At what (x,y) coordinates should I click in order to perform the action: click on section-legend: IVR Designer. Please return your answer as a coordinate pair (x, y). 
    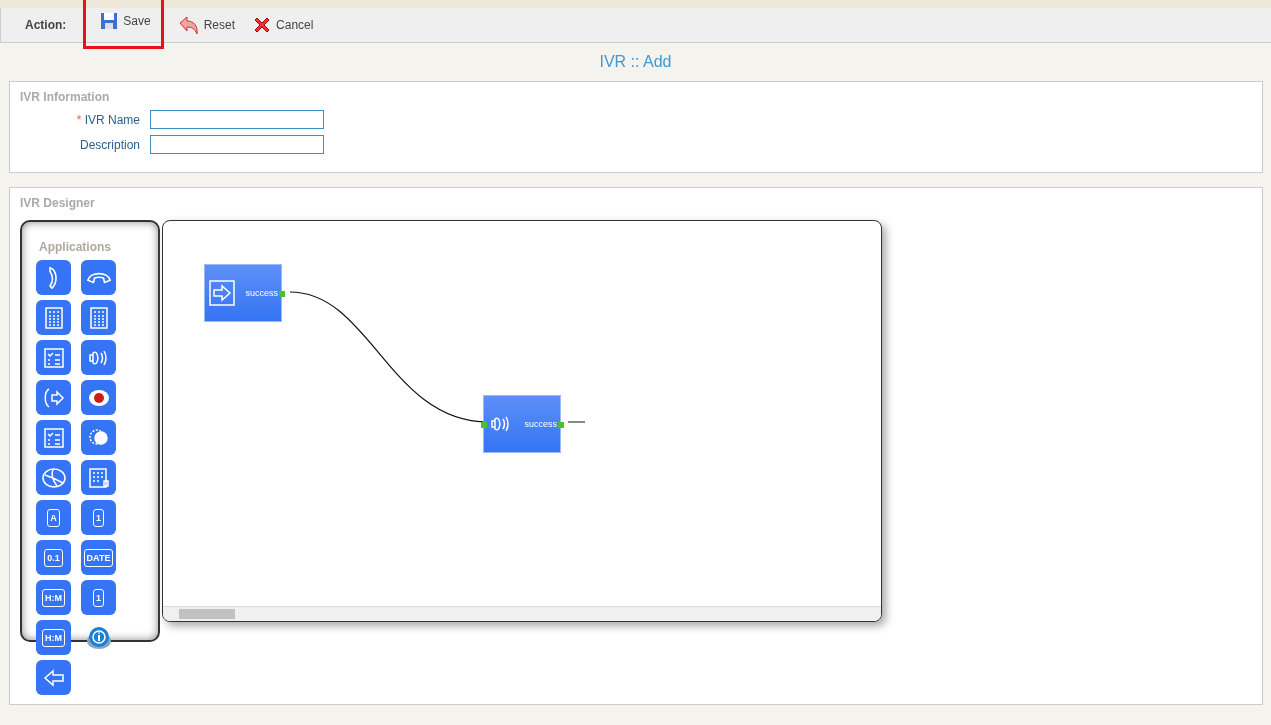
    Looking at the image, I should click on (636, 203).